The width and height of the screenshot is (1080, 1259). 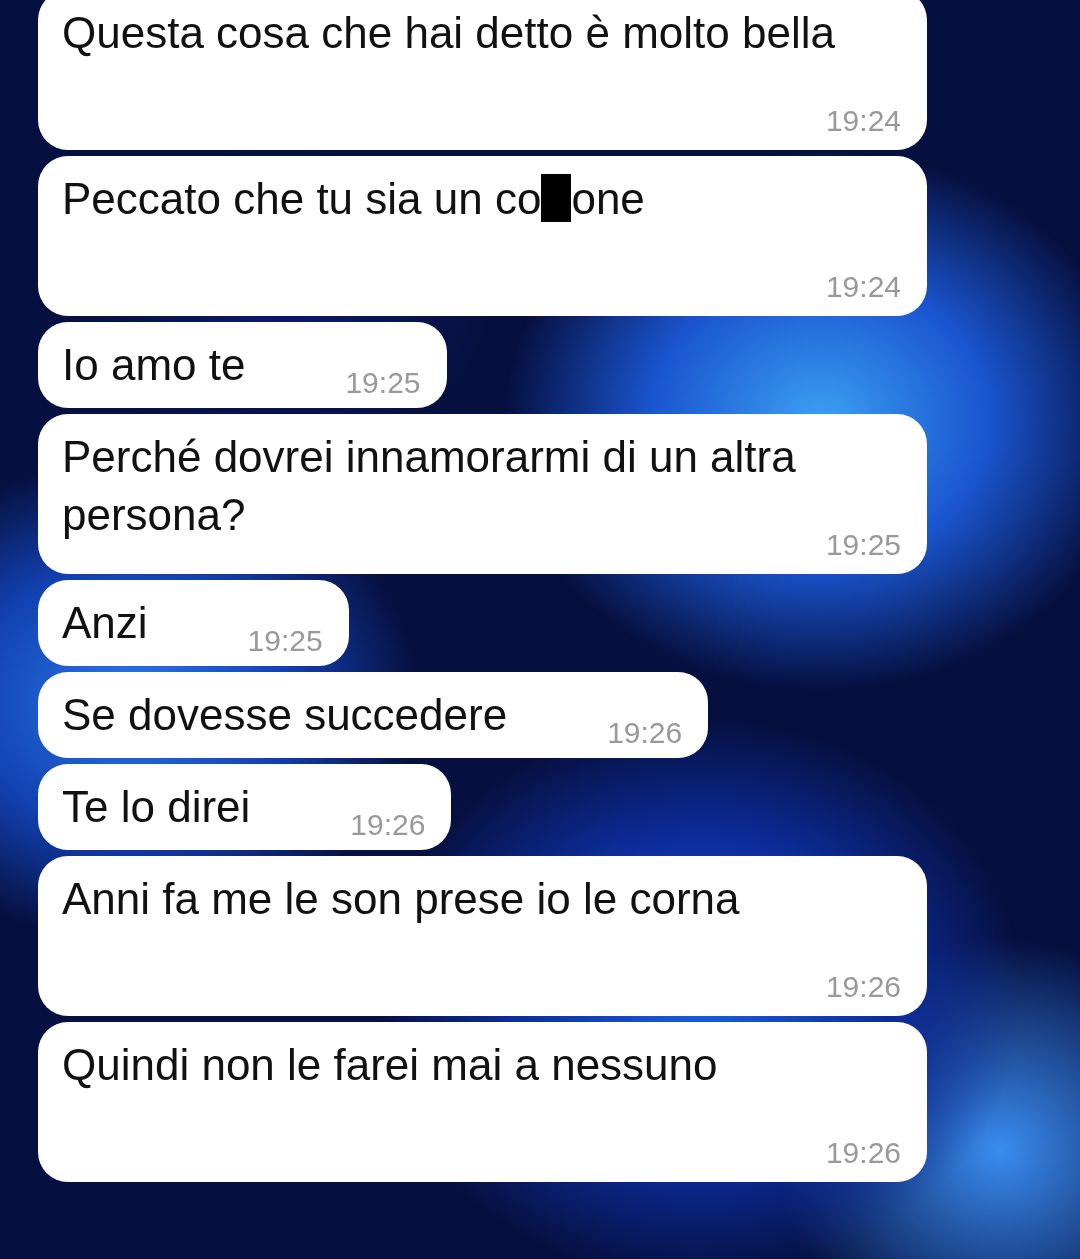 I want to click on message-text: Quindi non le farei mai a nessuno, so click(x=390, y=1065).